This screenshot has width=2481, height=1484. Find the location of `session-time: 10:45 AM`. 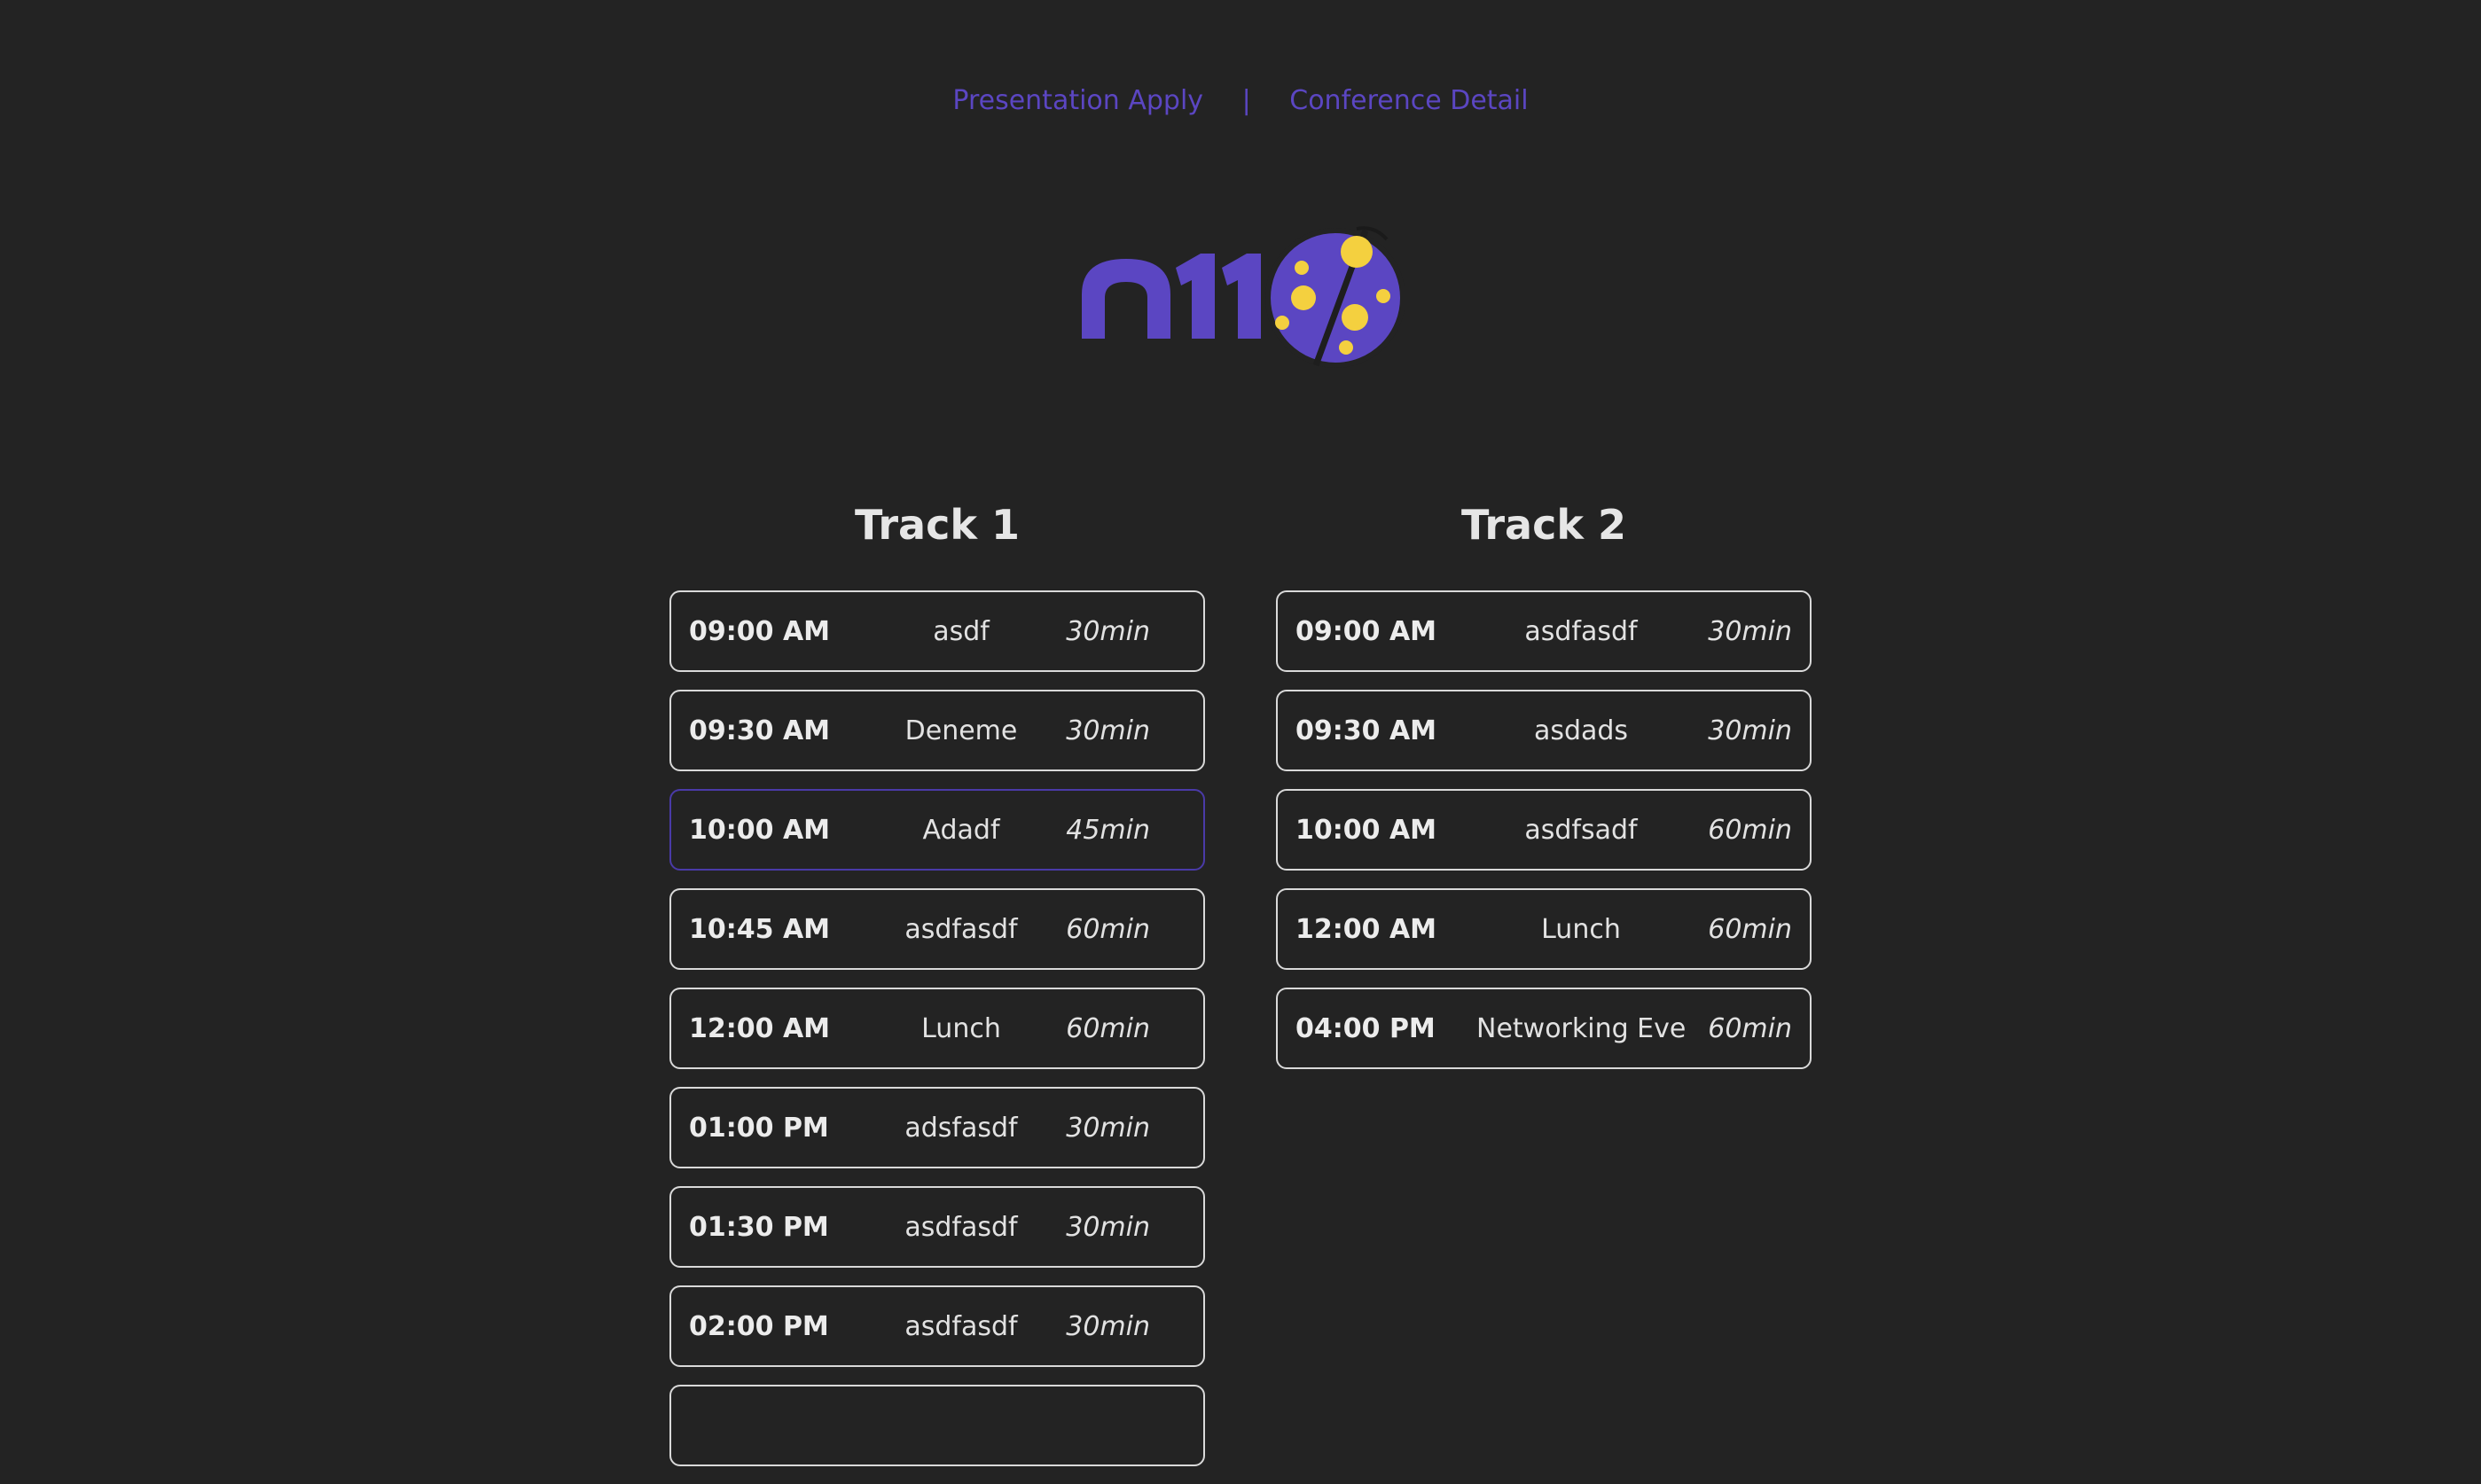

session-time: 10:45 AM is located at coordinates (760, 929).